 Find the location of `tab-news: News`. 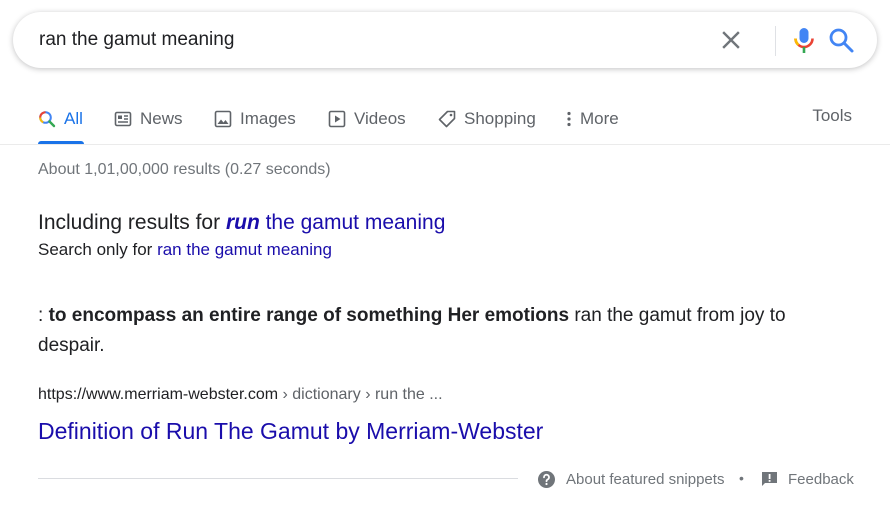

tab-news: News is located at coordinates (148, 119).